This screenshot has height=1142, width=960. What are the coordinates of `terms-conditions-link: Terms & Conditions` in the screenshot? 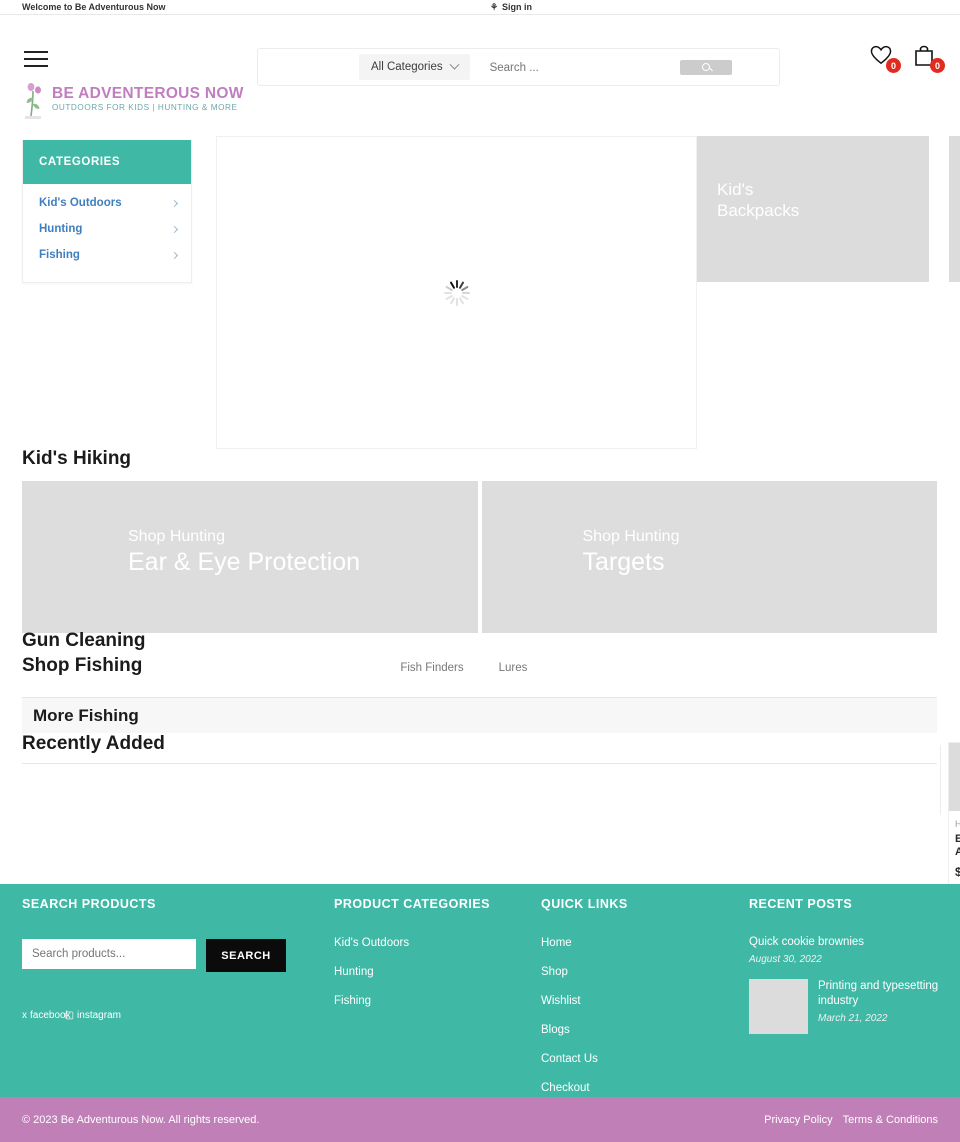 It's located at (890, 1120).